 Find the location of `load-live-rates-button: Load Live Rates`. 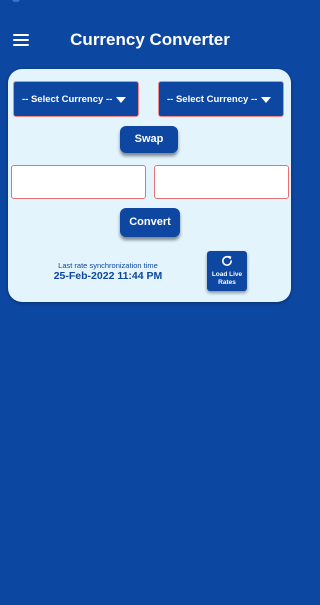

load-live-rates-button: Load Live Rates is located at coordinates (227, 271).